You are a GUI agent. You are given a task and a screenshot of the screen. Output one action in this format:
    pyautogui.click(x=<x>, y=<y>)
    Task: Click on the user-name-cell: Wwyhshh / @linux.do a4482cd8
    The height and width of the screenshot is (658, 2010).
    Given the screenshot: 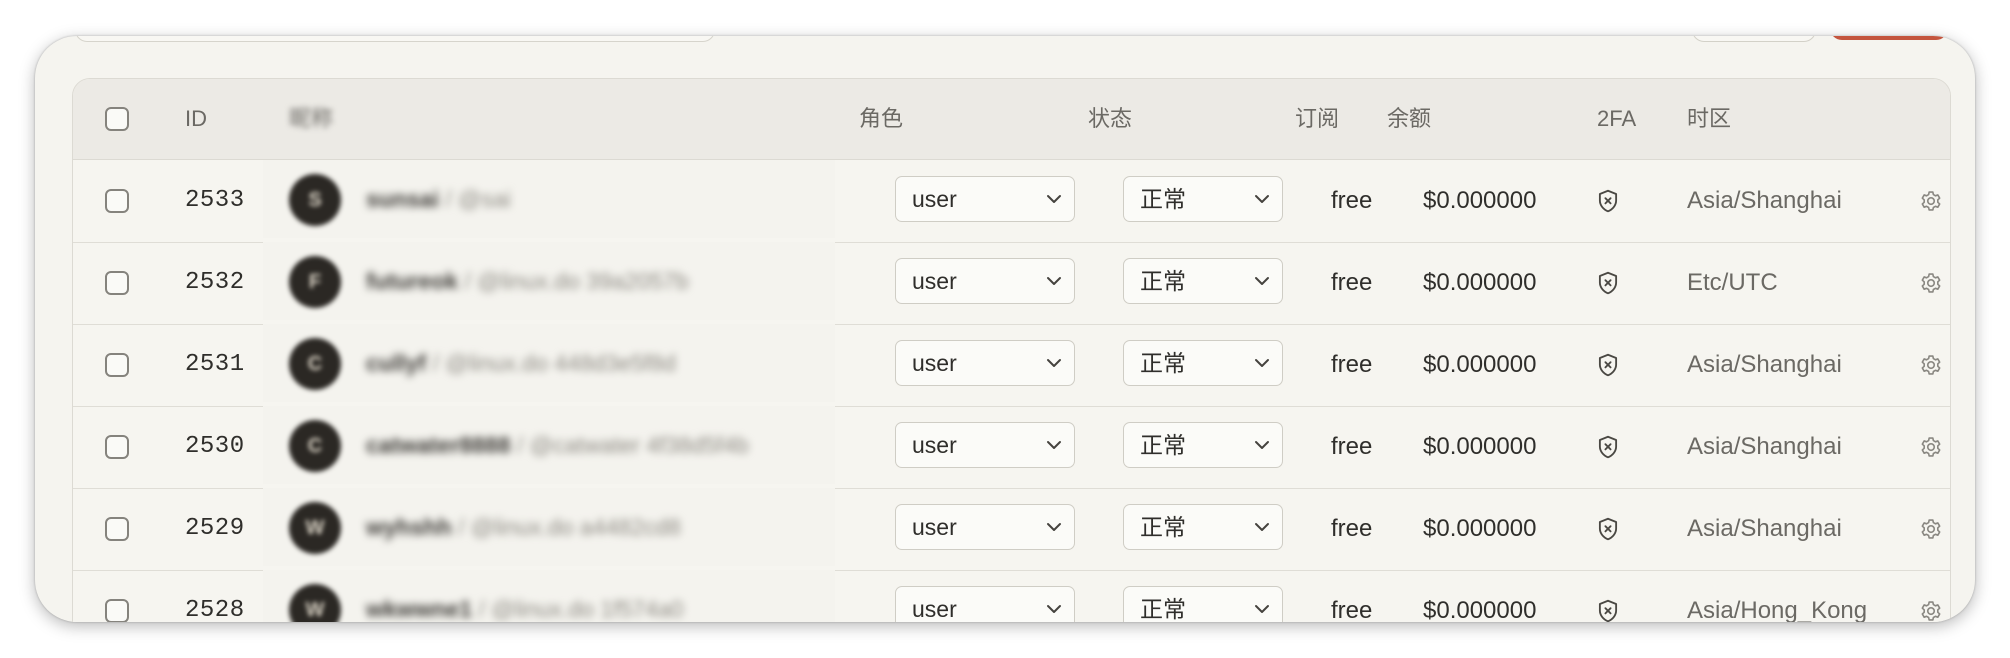 What is the action you would take?
    pyautogui.click(x=549, y=527)
    